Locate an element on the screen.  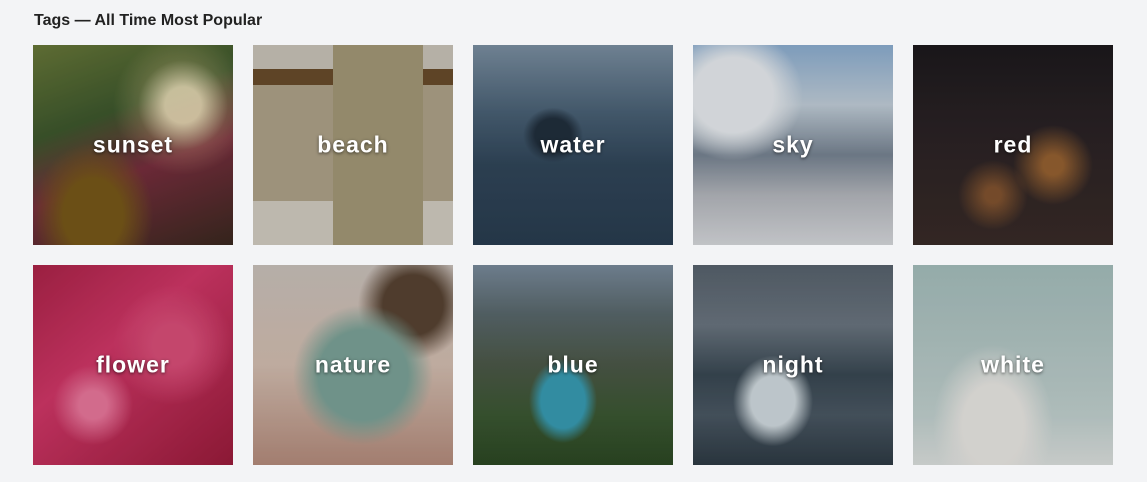
tag-label: water is located at coordinates (573, 144).